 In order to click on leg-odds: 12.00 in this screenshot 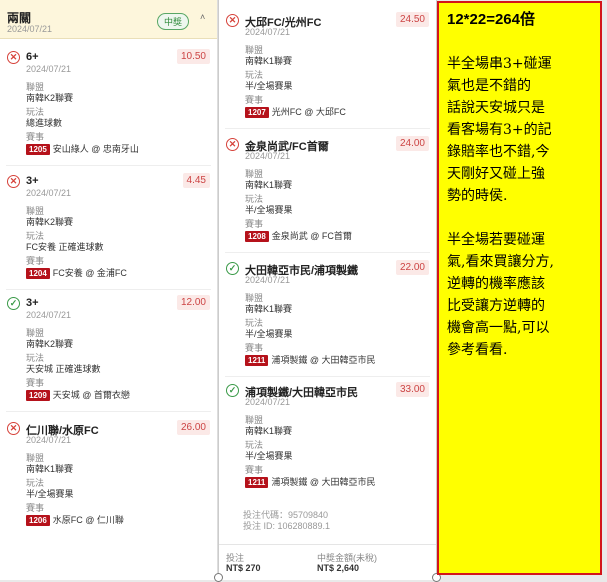, I will do `click(193, 302)`.